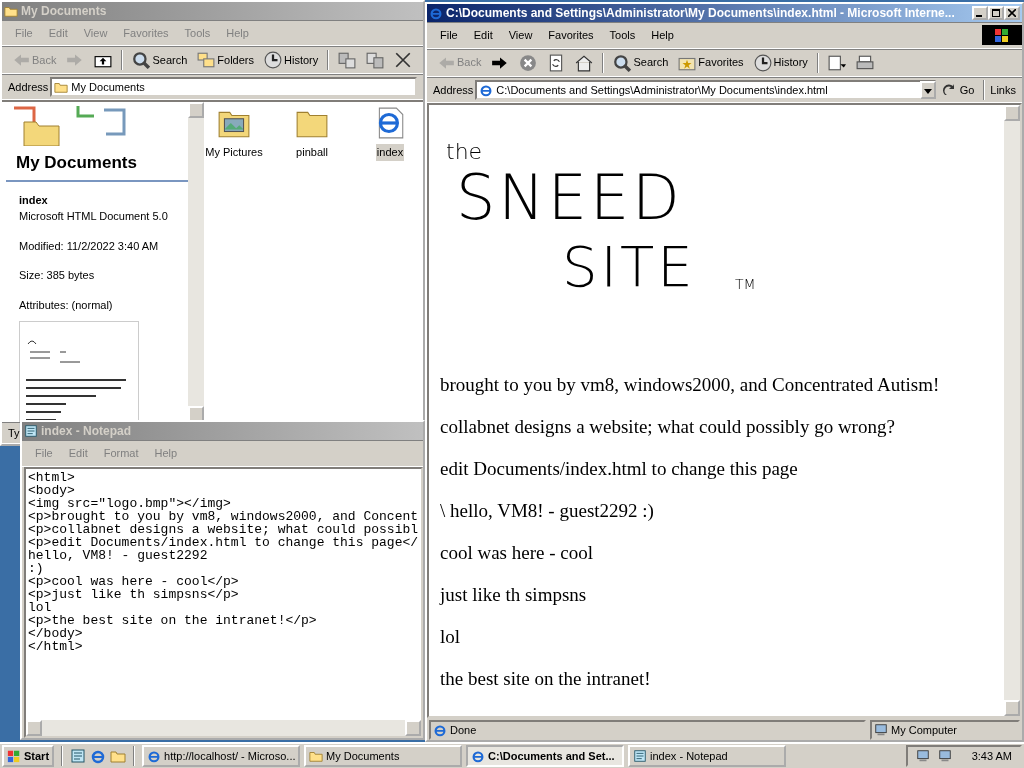 This screenshot has height=768, width=1024. I want to click on file-name: index, so click(34, 200).